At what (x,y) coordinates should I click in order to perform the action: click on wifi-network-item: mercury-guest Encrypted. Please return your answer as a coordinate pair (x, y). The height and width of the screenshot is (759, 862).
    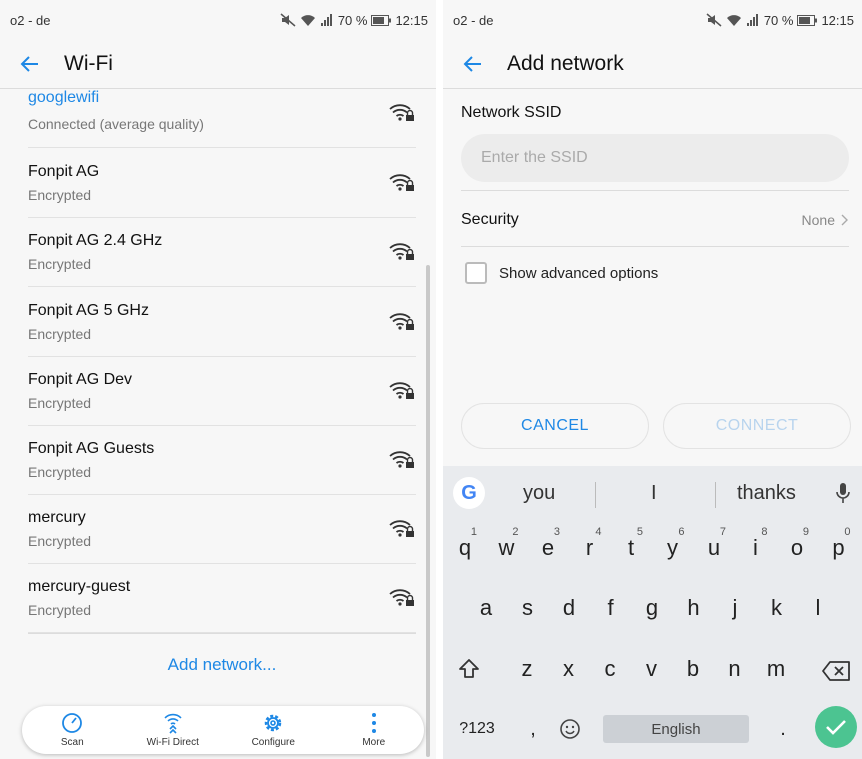
    Looking at the image, I should click on (208, 598).